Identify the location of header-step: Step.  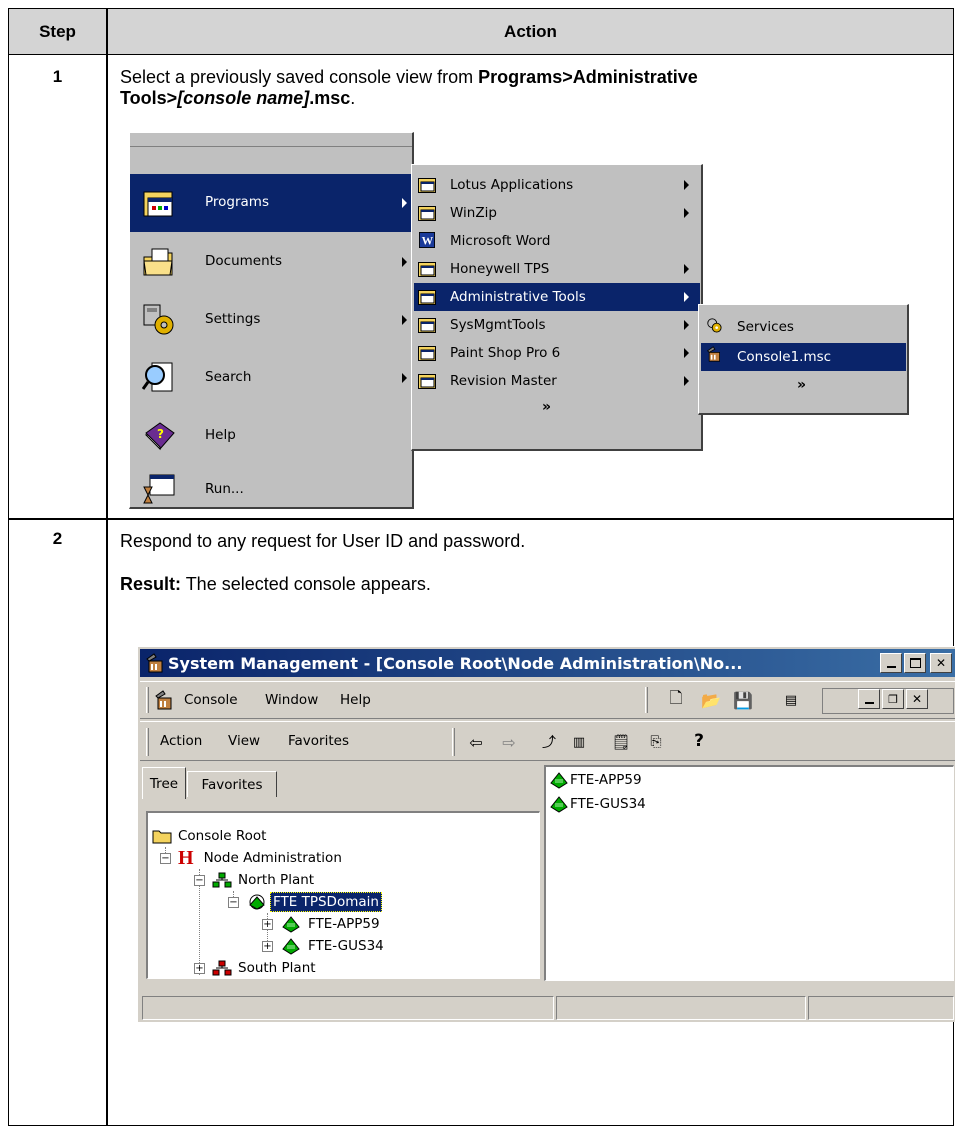
(57, 31).